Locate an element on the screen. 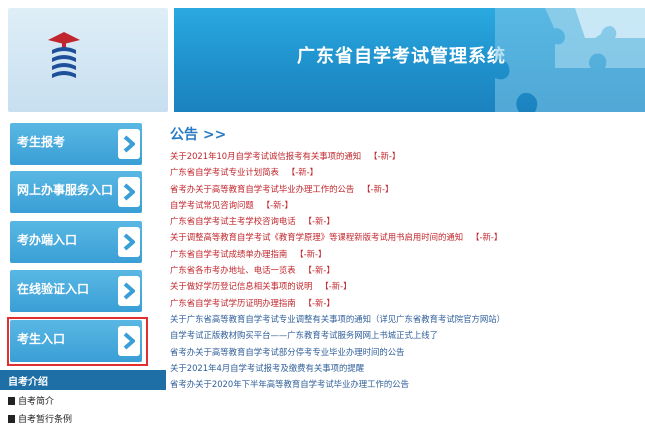 The width and height of the screenshot is (645, 430). sidebar-button-online-services: 网上办事服务入口 is located at coordinates (76, 192).